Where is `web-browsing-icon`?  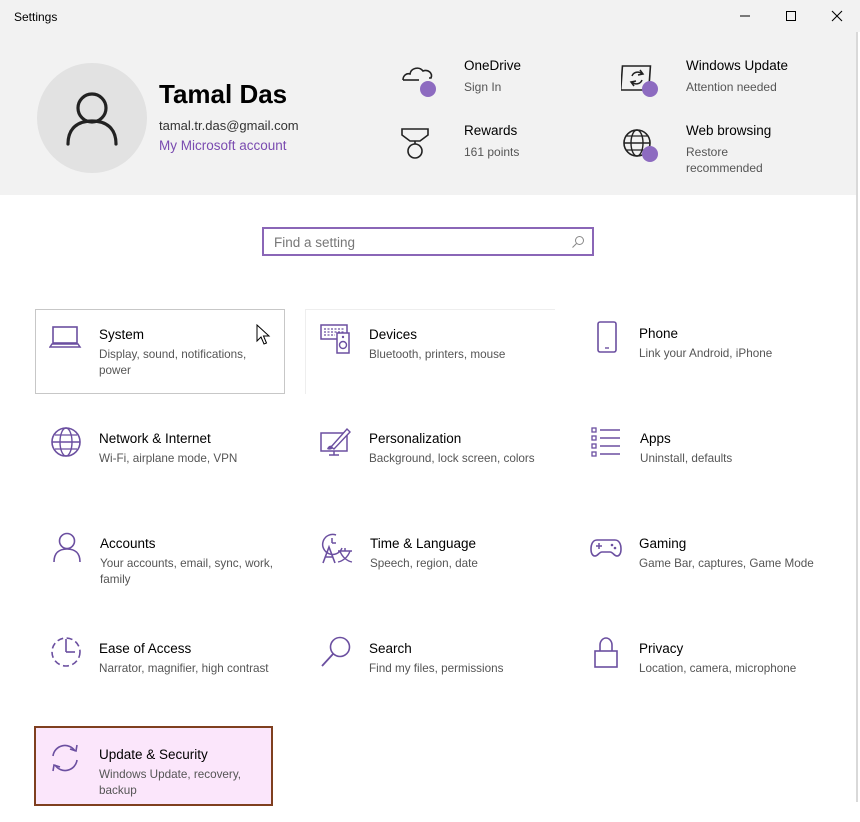 web-browsing-icon is located at coordinates (640, 145).